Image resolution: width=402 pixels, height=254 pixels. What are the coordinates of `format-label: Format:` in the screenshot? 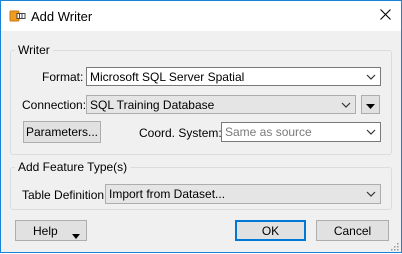 It's located at (63, 77).